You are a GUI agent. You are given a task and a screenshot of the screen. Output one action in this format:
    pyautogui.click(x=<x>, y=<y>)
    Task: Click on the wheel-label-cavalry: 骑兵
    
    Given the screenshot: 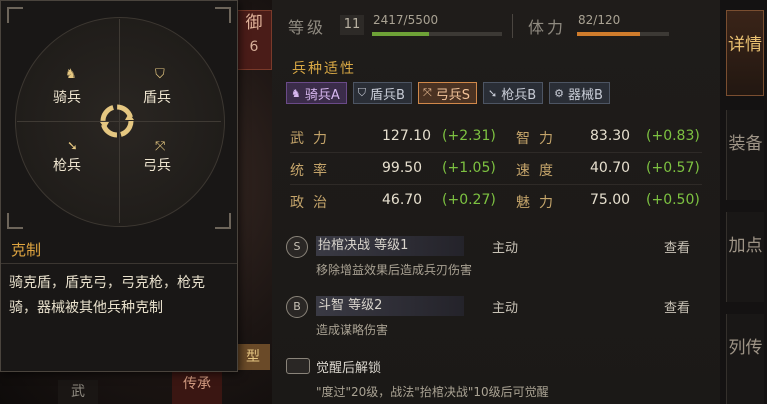 What is the action you would take?
    pyautogui.click(x=67, y=98)
    